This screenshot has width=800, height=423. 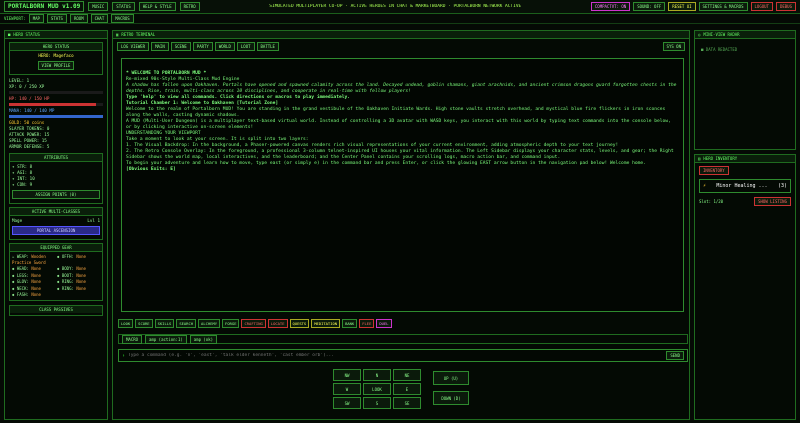 I want to click on equip-slot: ◆ BODY: None, so click(x=78, y=269).